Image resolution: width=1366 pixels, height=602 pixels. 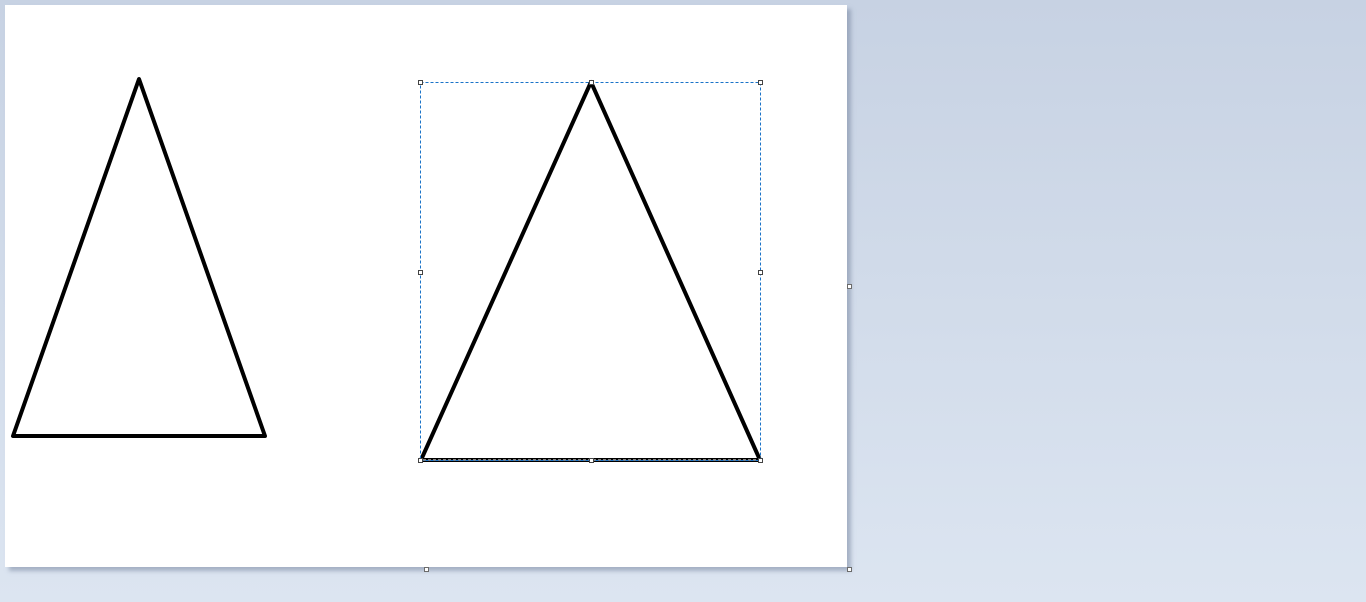 I want to click on selection-handle-top, so click(x=591, y=82).